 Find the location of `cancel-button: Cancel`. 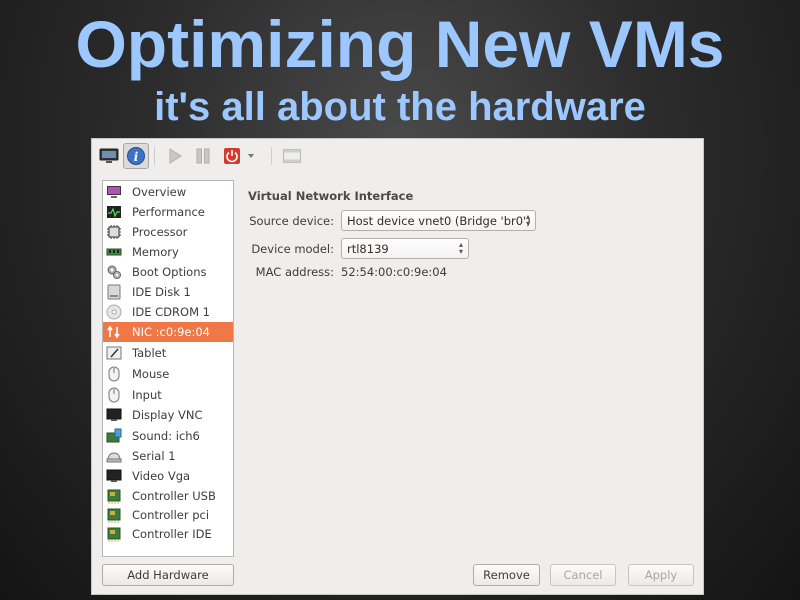

cancel-button: Cancel is located at coordinates (583, 575).